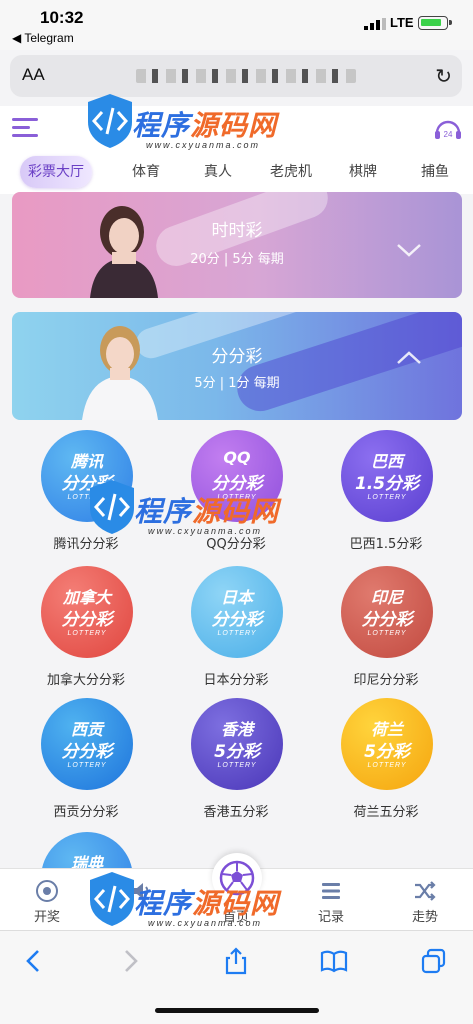  I want to click on banner-subtitle: 5分 | 1分 每期, so click(237, 383).